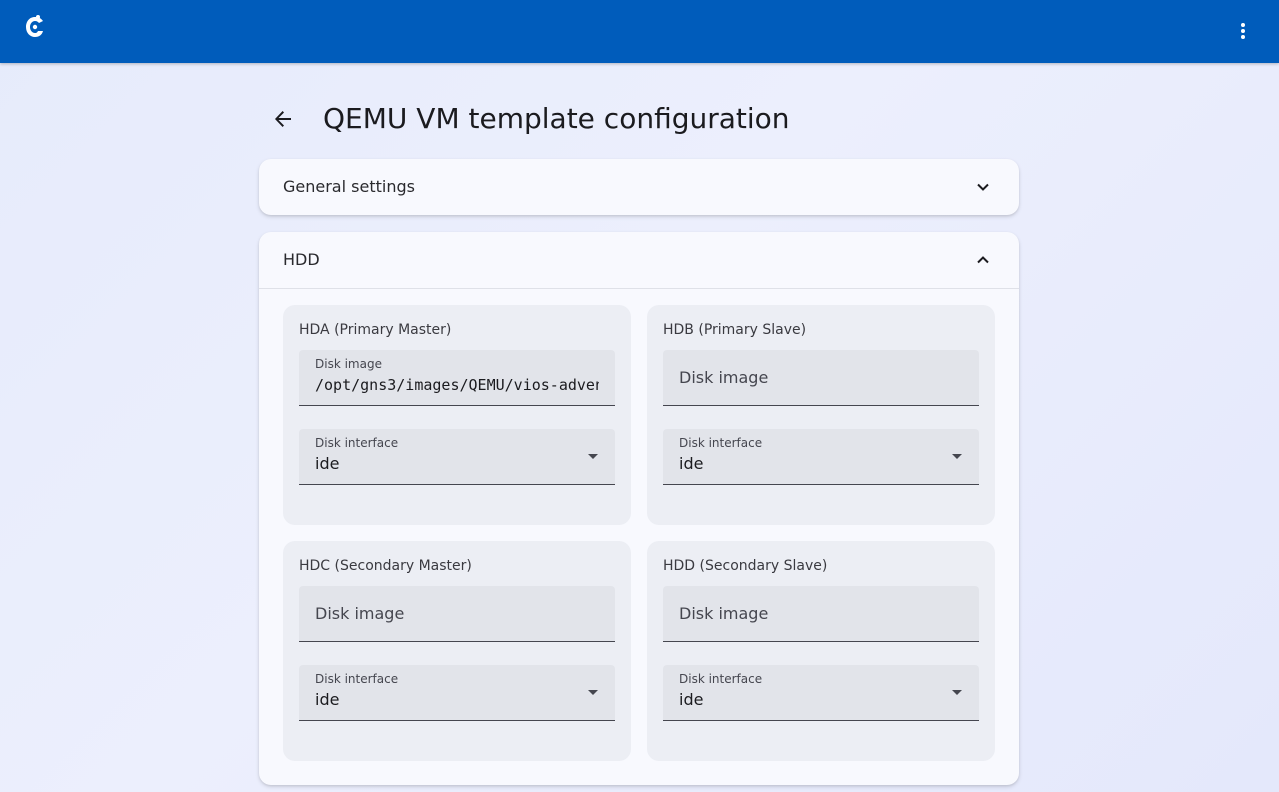 The height and width of the screenshot is (792, 1279). Describe the element at coordinates (691, 699) in the screenshot. I see `hdd-disk-interface-value: ide` at that location.